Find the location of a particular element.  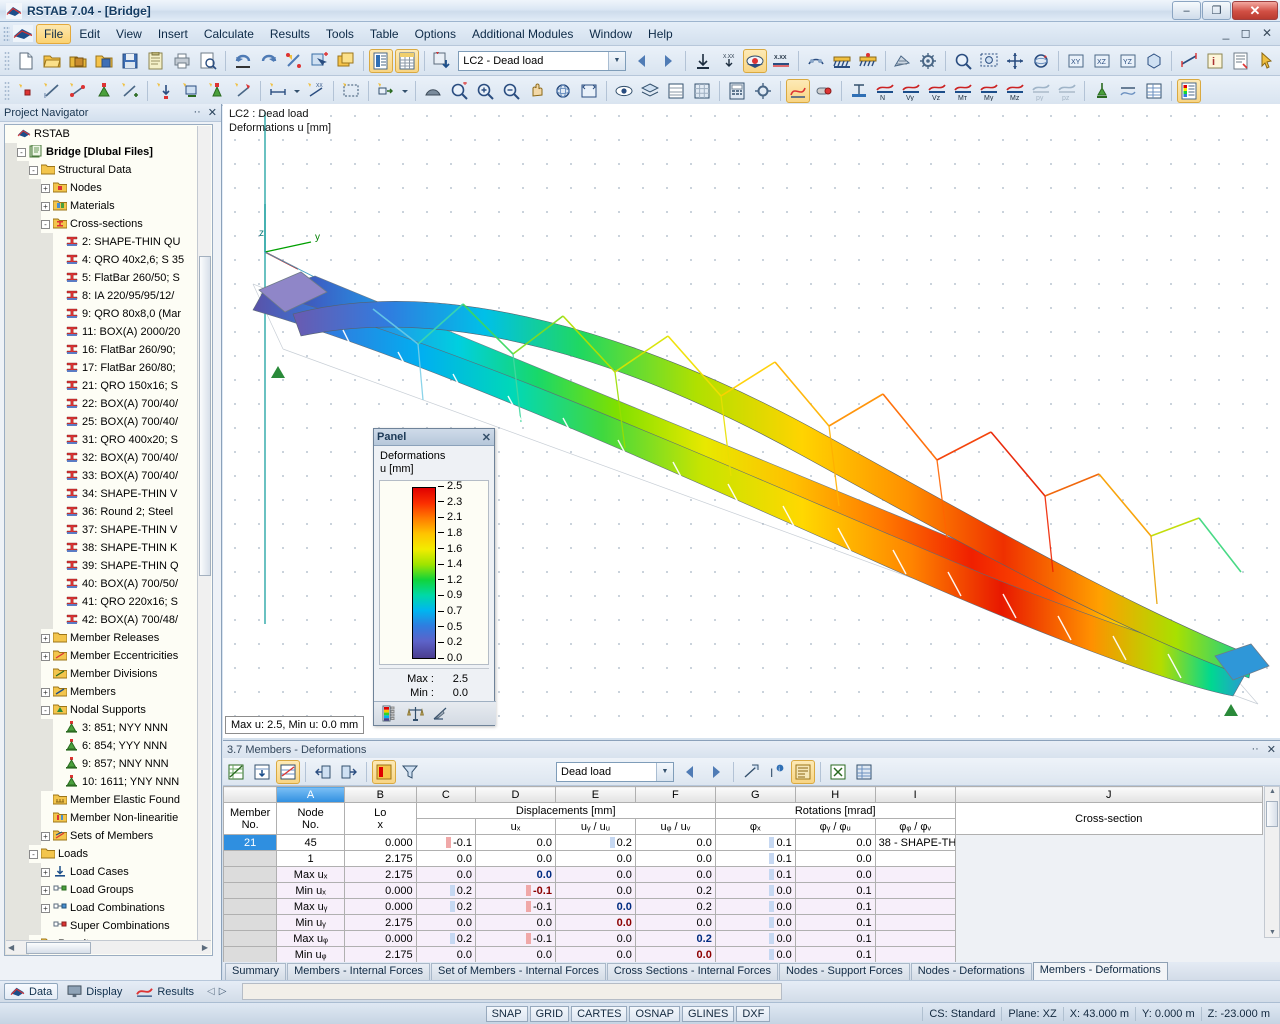

tree-item: 36: Round 2; Steel is located at coordinates (101, 512).